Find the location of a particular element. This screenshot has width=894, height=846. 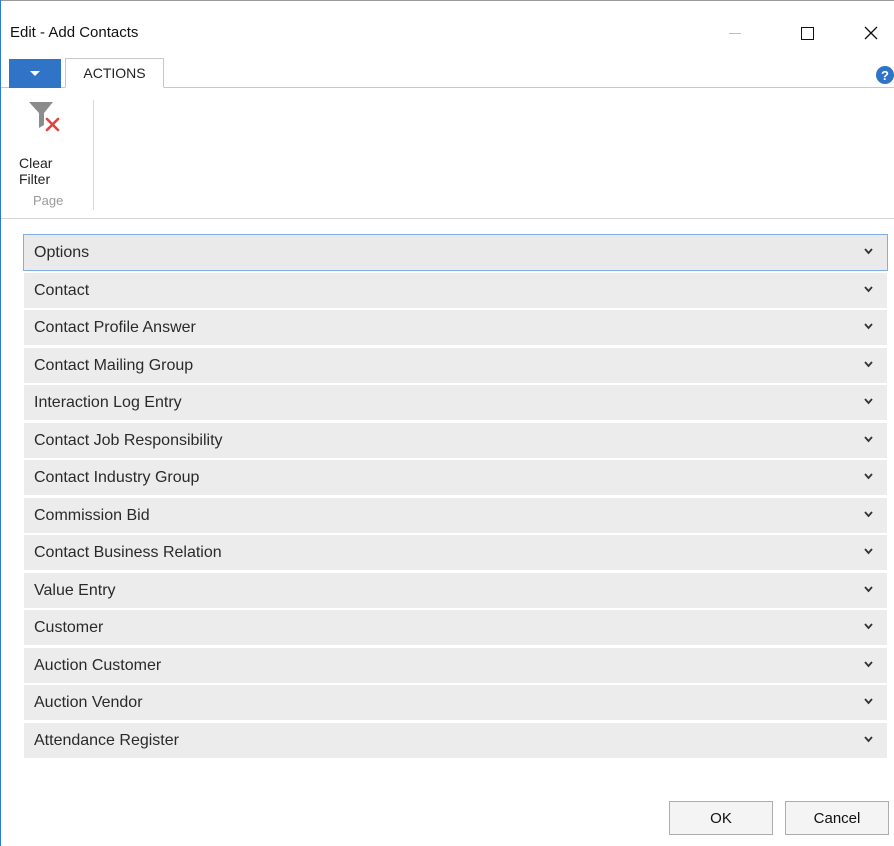

fasttab-label: Contact Profile Answer is located at coordinates (115, 327).